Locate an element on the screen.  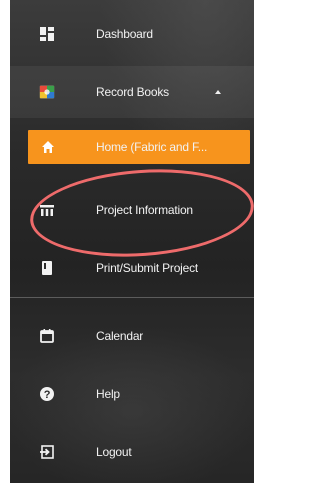
home-icon is located at coordinates (48, 147).